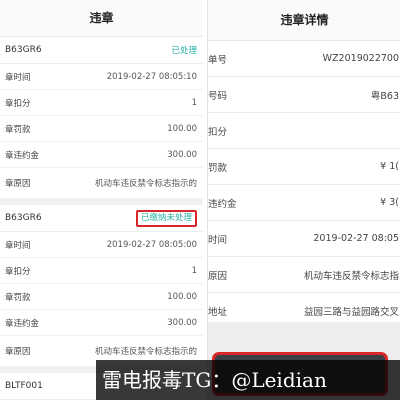 This screenshot has height=400, width=400. I want to click on detail-row-points: 扣分, so click(304, 131).